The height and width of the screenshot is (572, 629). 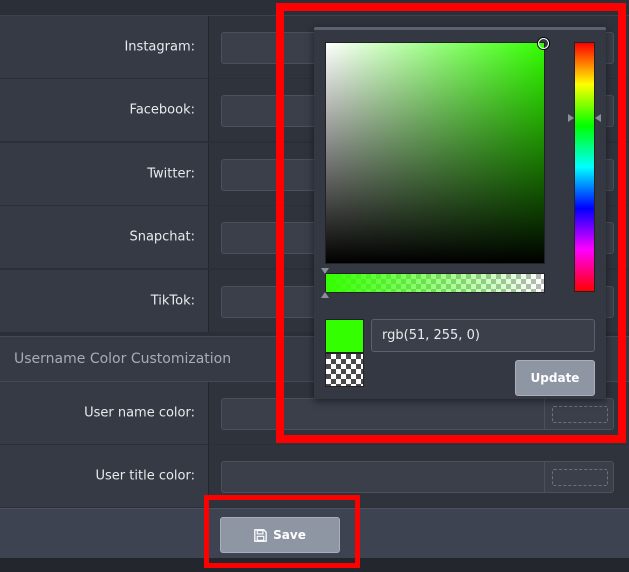 What do you see at coordinates (344, 370) in the screenshot?
I see `previous-color-preview` at bounding box center [344, 370].